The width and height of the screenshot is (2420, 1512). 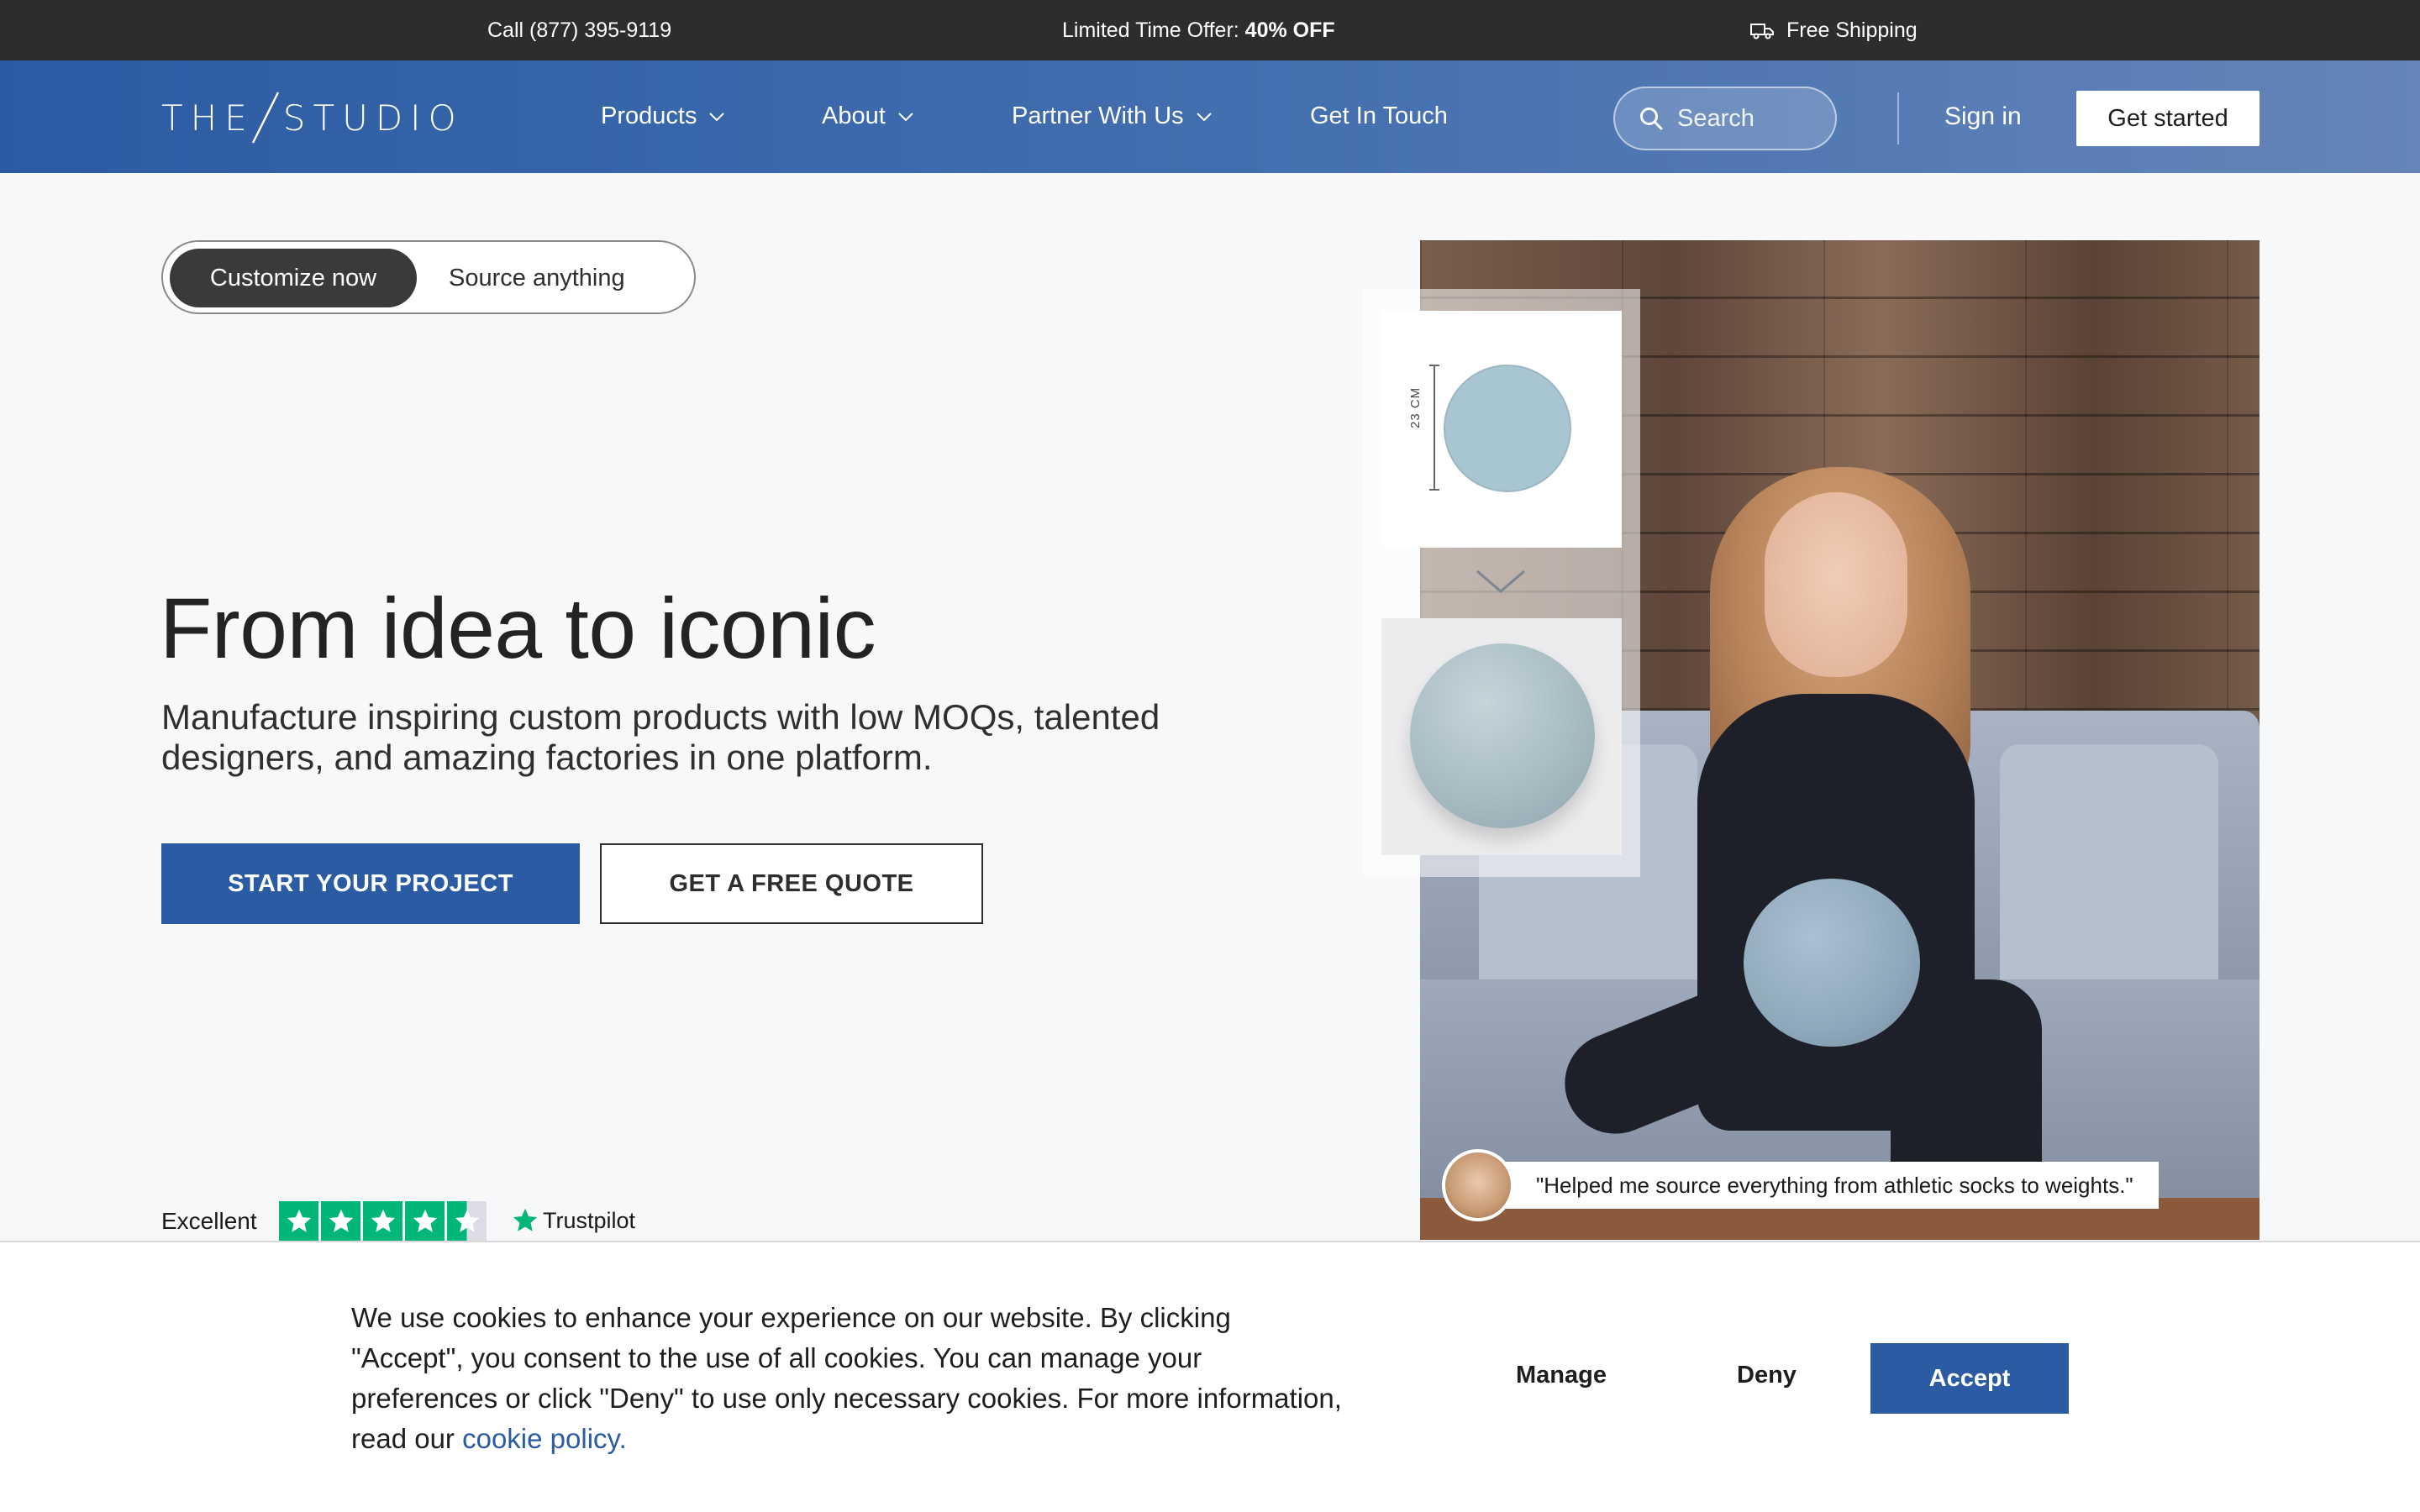 What do you see at coordinates (1561, 1375) in the screenshot?
I see `cookie-manage-button: Manage` at bounding box center [1561, 1375].